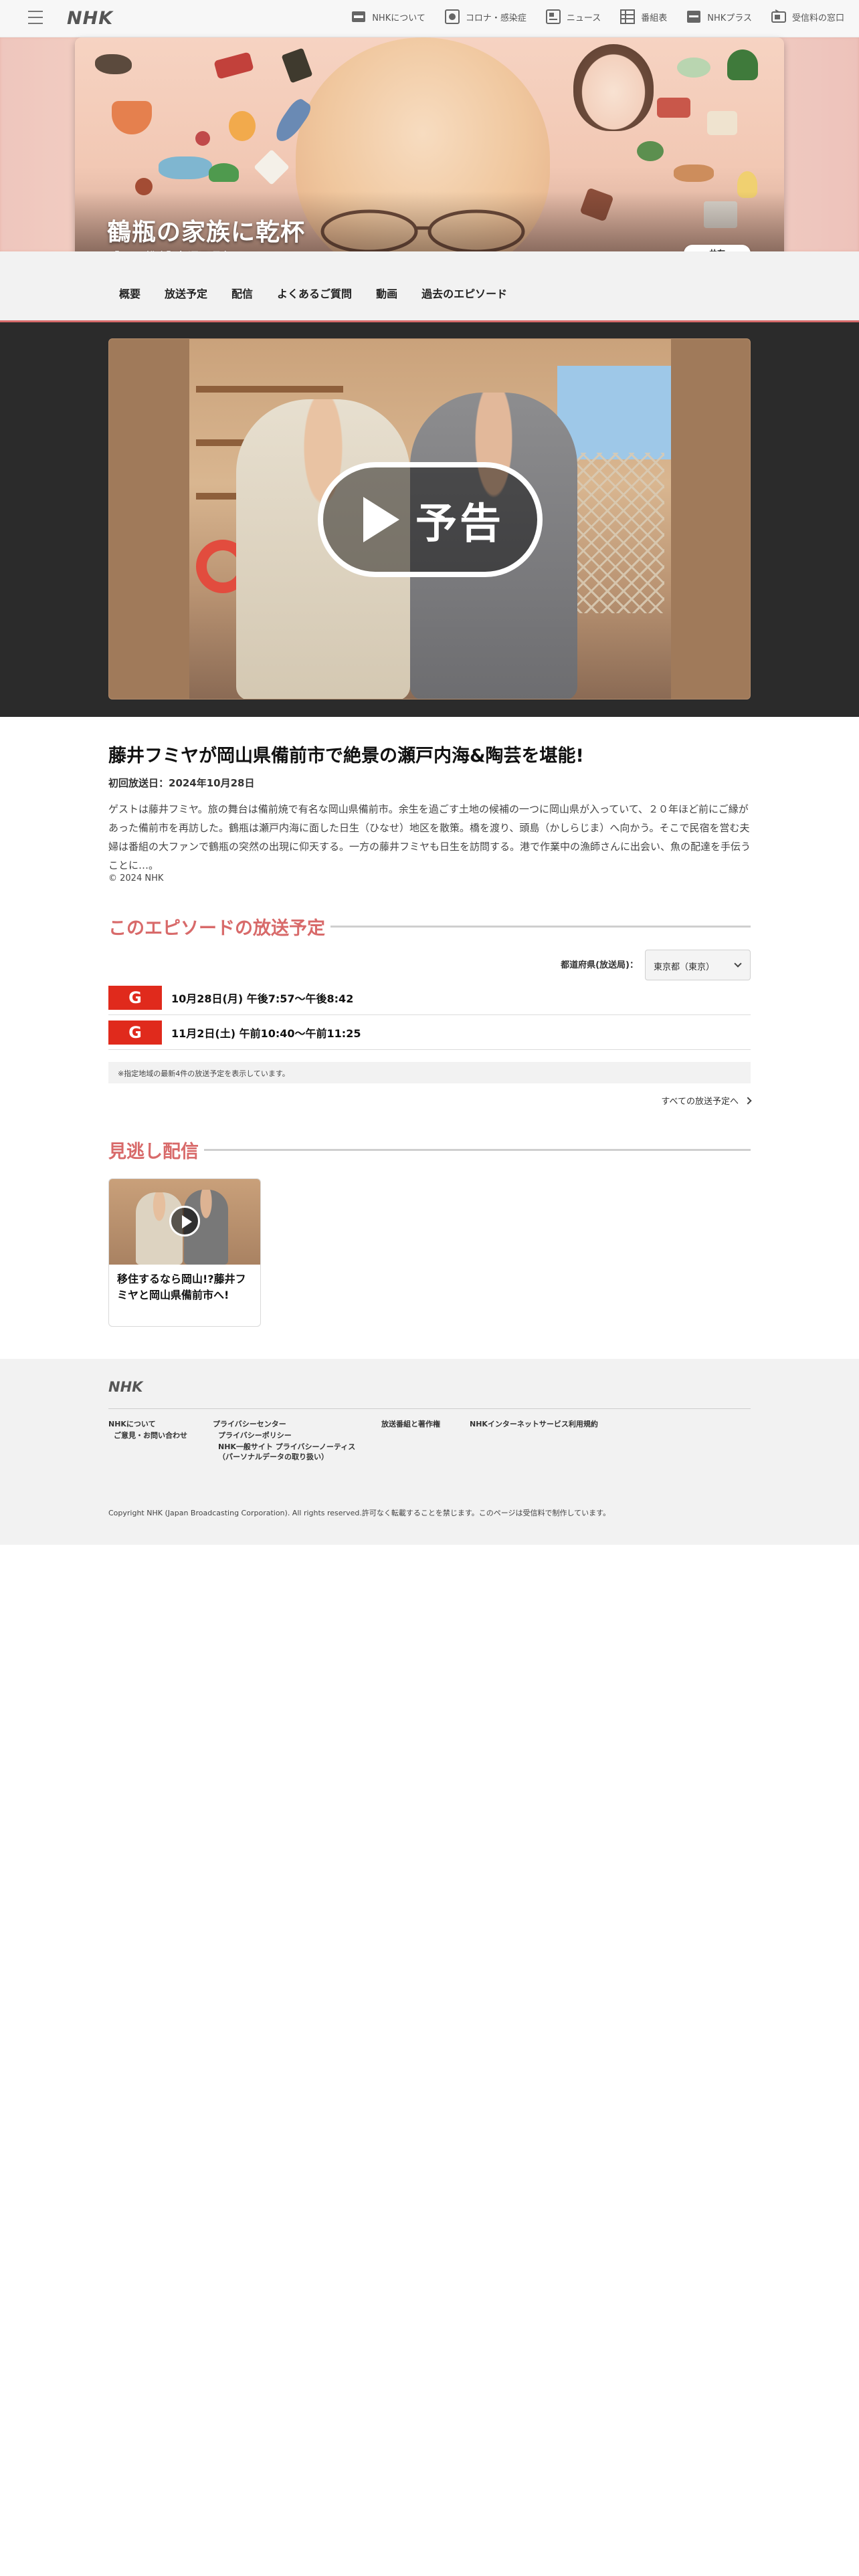 Image resolution: width=859 pixels, height=2576 pixels. Describe the element at coordinates (464, 293) in the screenshot. I see `tab-past-episodes: 過去のエピソード` at that location.